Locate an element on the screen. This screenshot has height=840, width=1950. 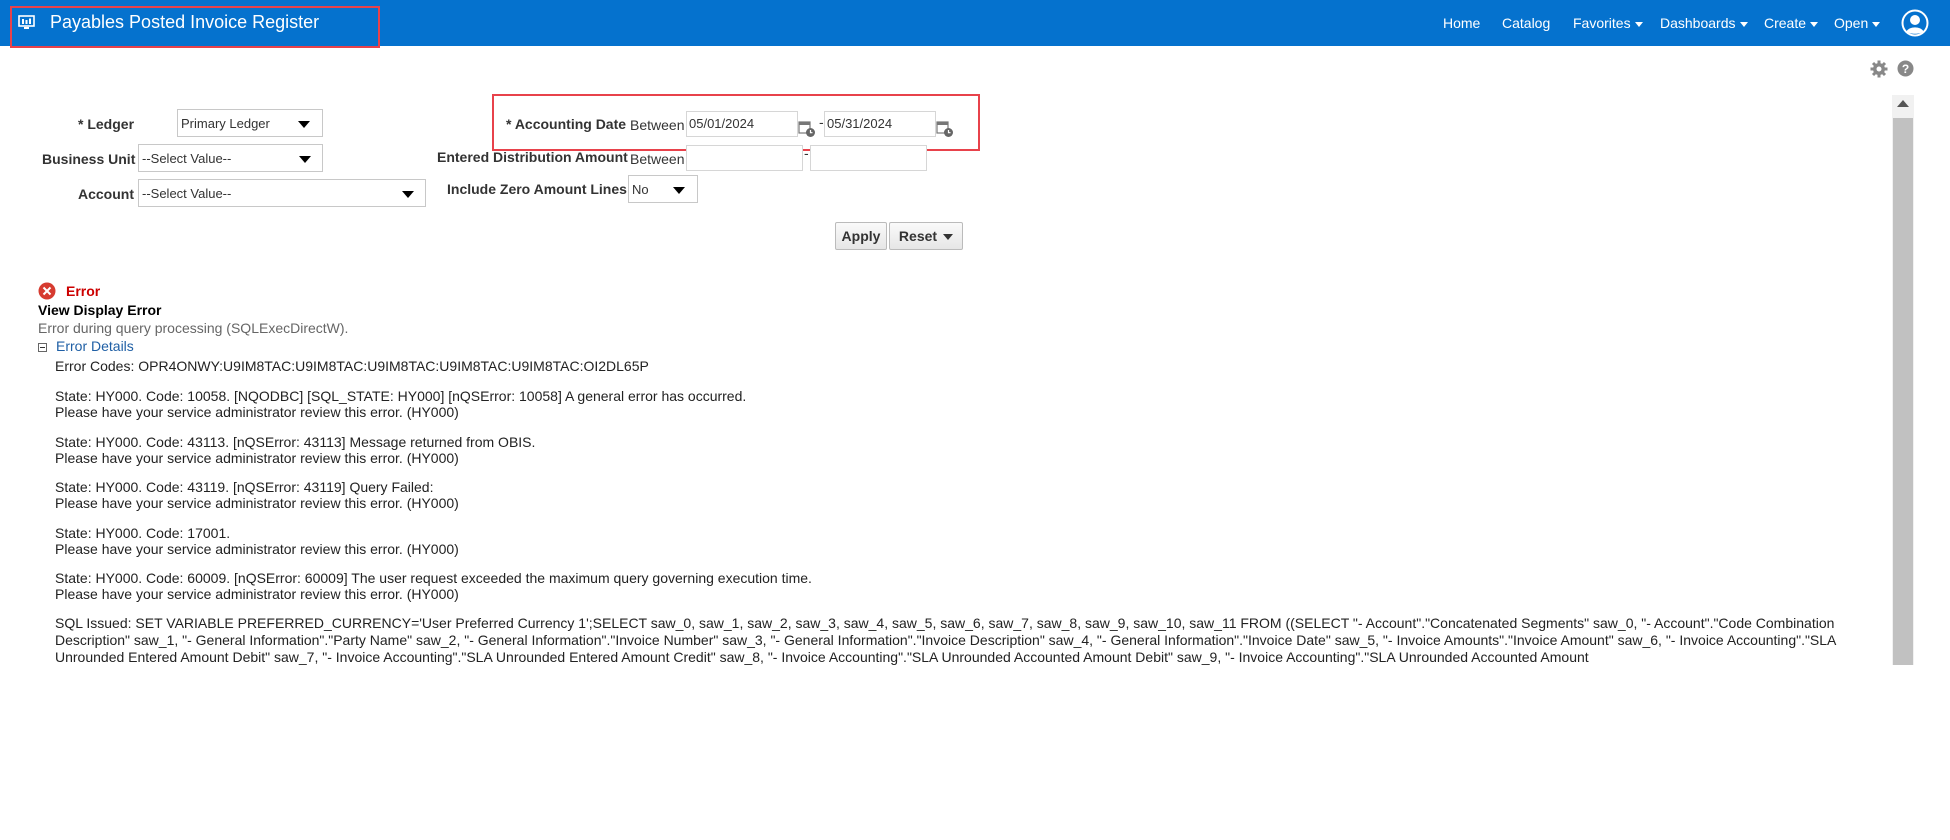
include-zero-amount-lines-select: No is located at coordinates (663, 189).